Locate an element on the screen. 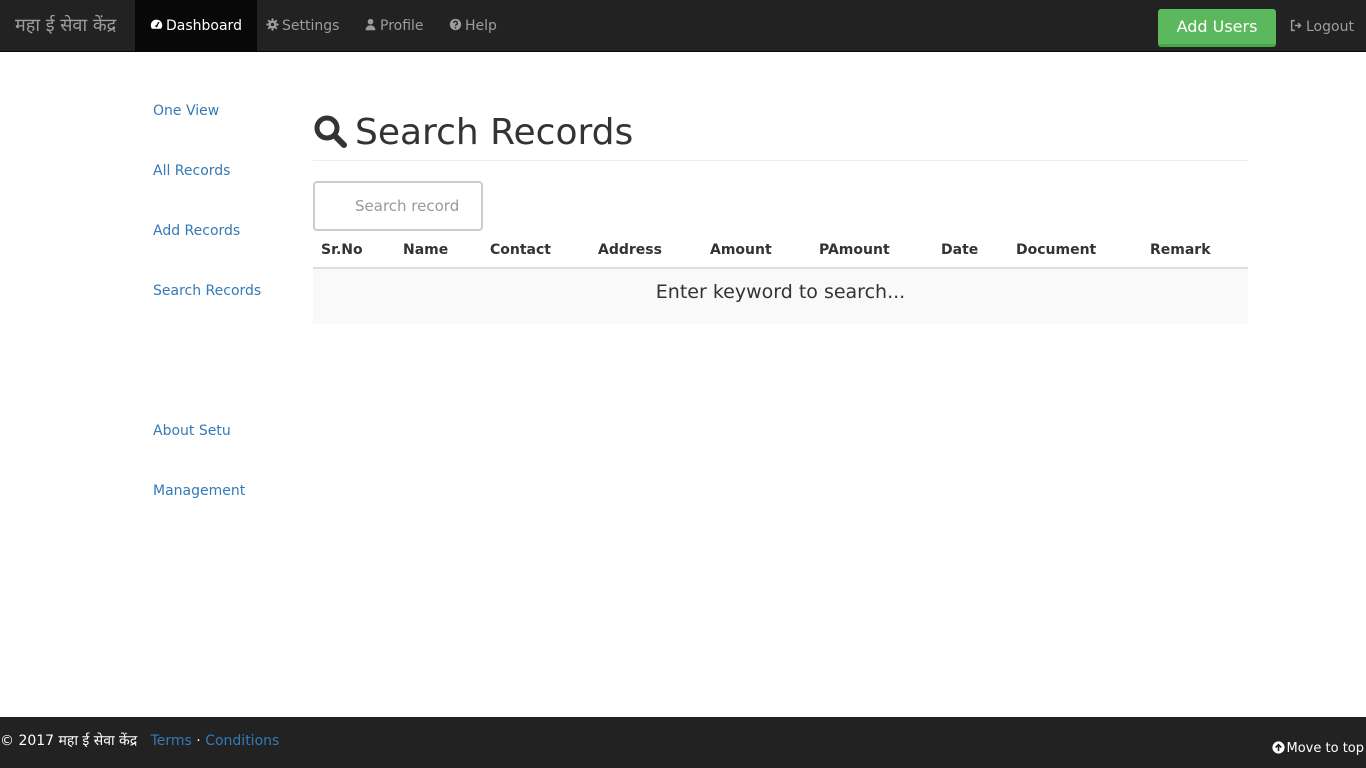 This screenshot has height=768, width=1366. page-title: Search Records is located at coordinates (473, 133).